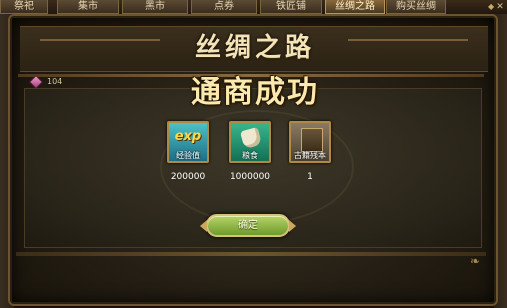  Describe the element at coordinates (188, 155) in the screenshot. I see `reward-item-label: 经验值` at that location.